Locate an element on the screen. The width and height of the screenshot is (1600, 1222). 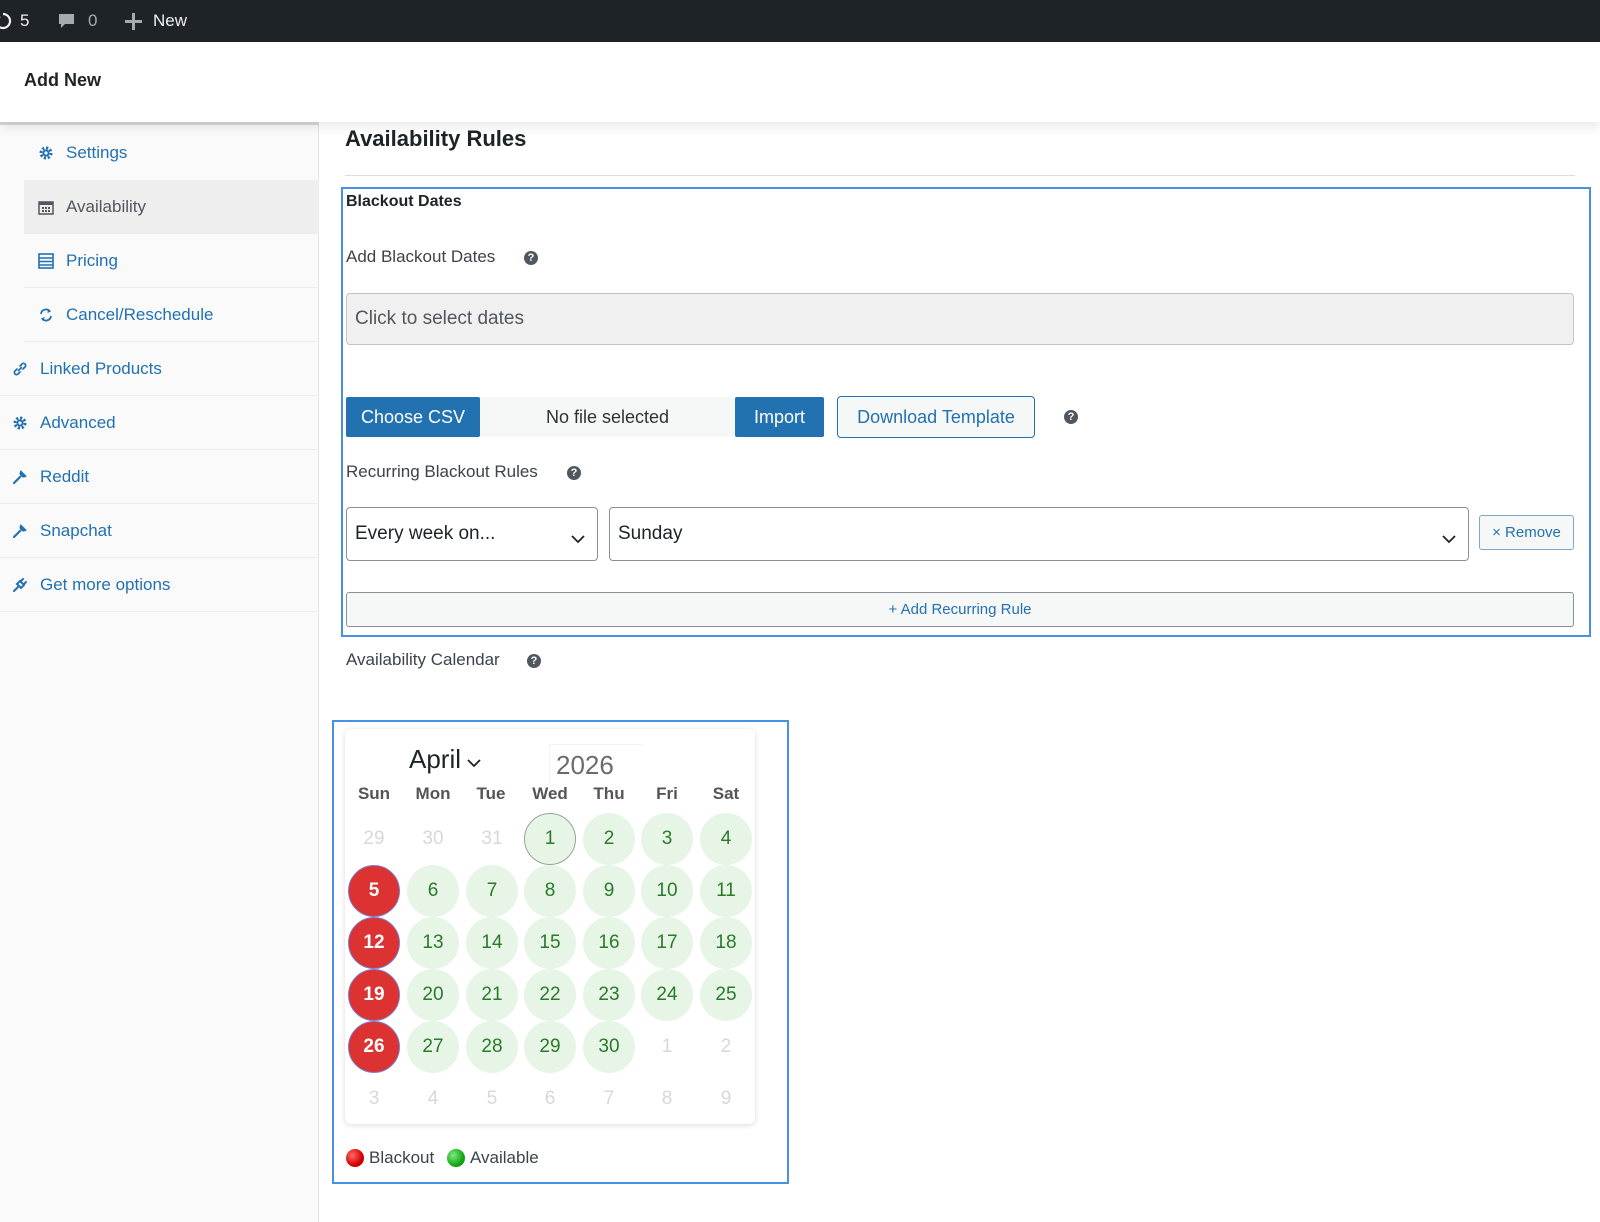
weekday-header: Wed is located at coordinates (550, 793).